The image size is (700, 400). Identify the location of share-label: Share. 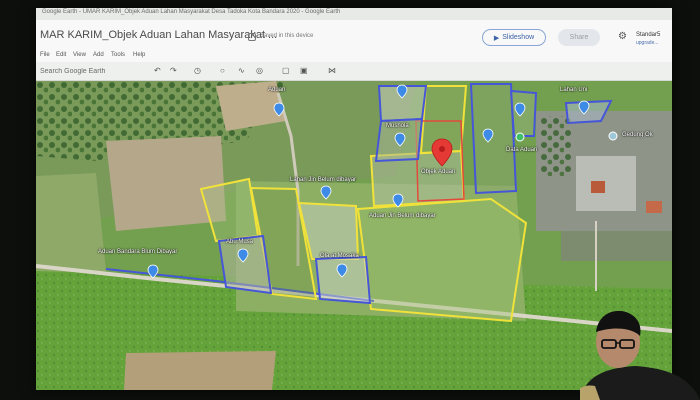
(579, 37).